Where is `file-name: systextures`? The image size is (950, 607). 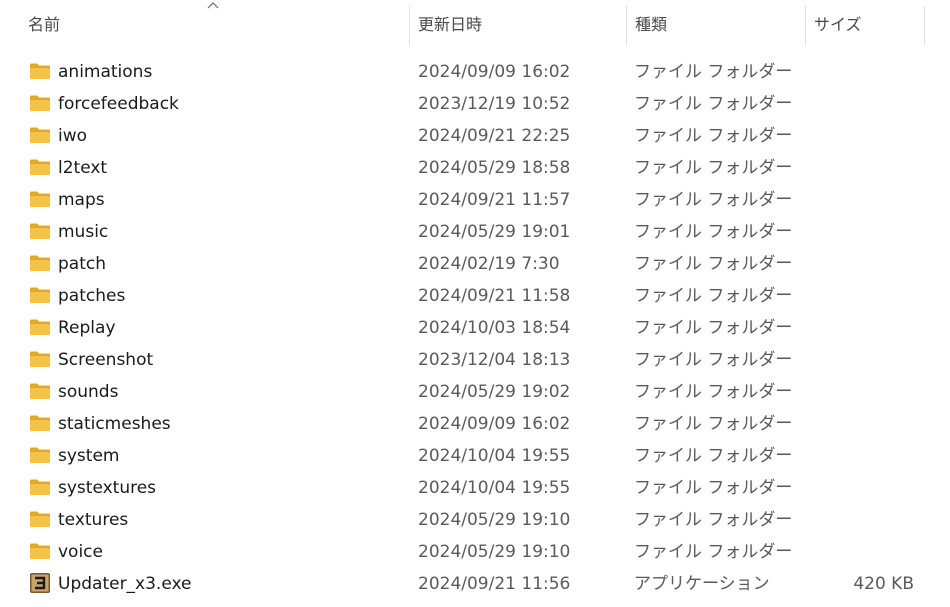 file-name: systextures is located at coordinates (107, 488).